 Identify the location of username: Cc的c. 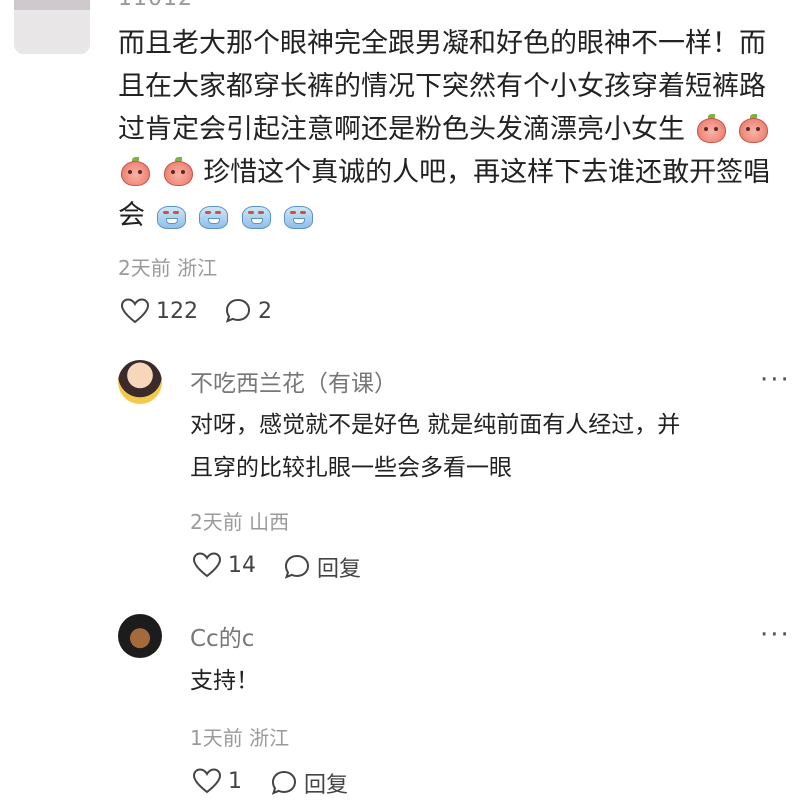
(222, 636).